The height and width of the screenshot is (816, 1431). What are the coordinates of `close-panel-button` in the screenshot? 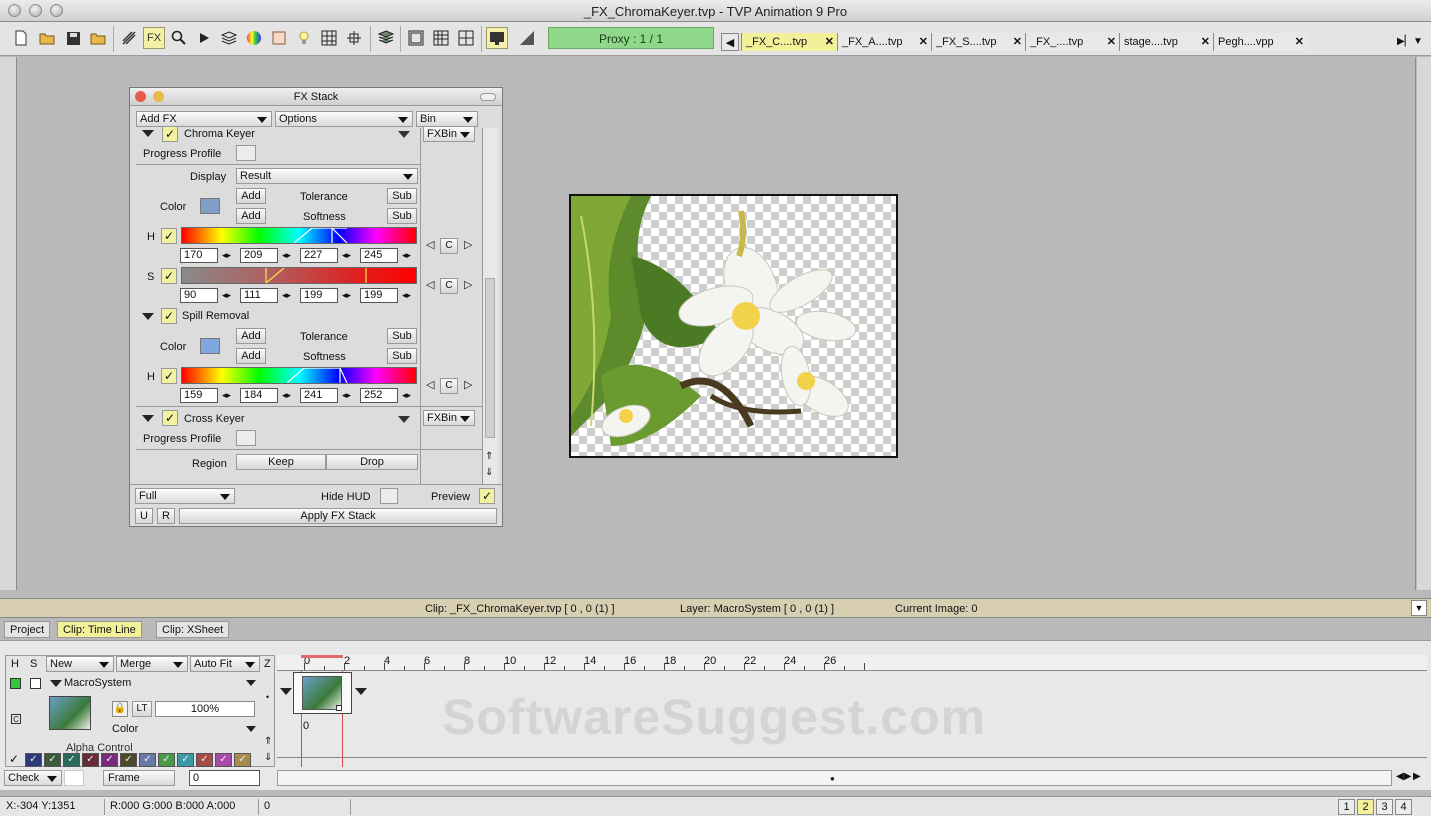 It's located at (140, 96).